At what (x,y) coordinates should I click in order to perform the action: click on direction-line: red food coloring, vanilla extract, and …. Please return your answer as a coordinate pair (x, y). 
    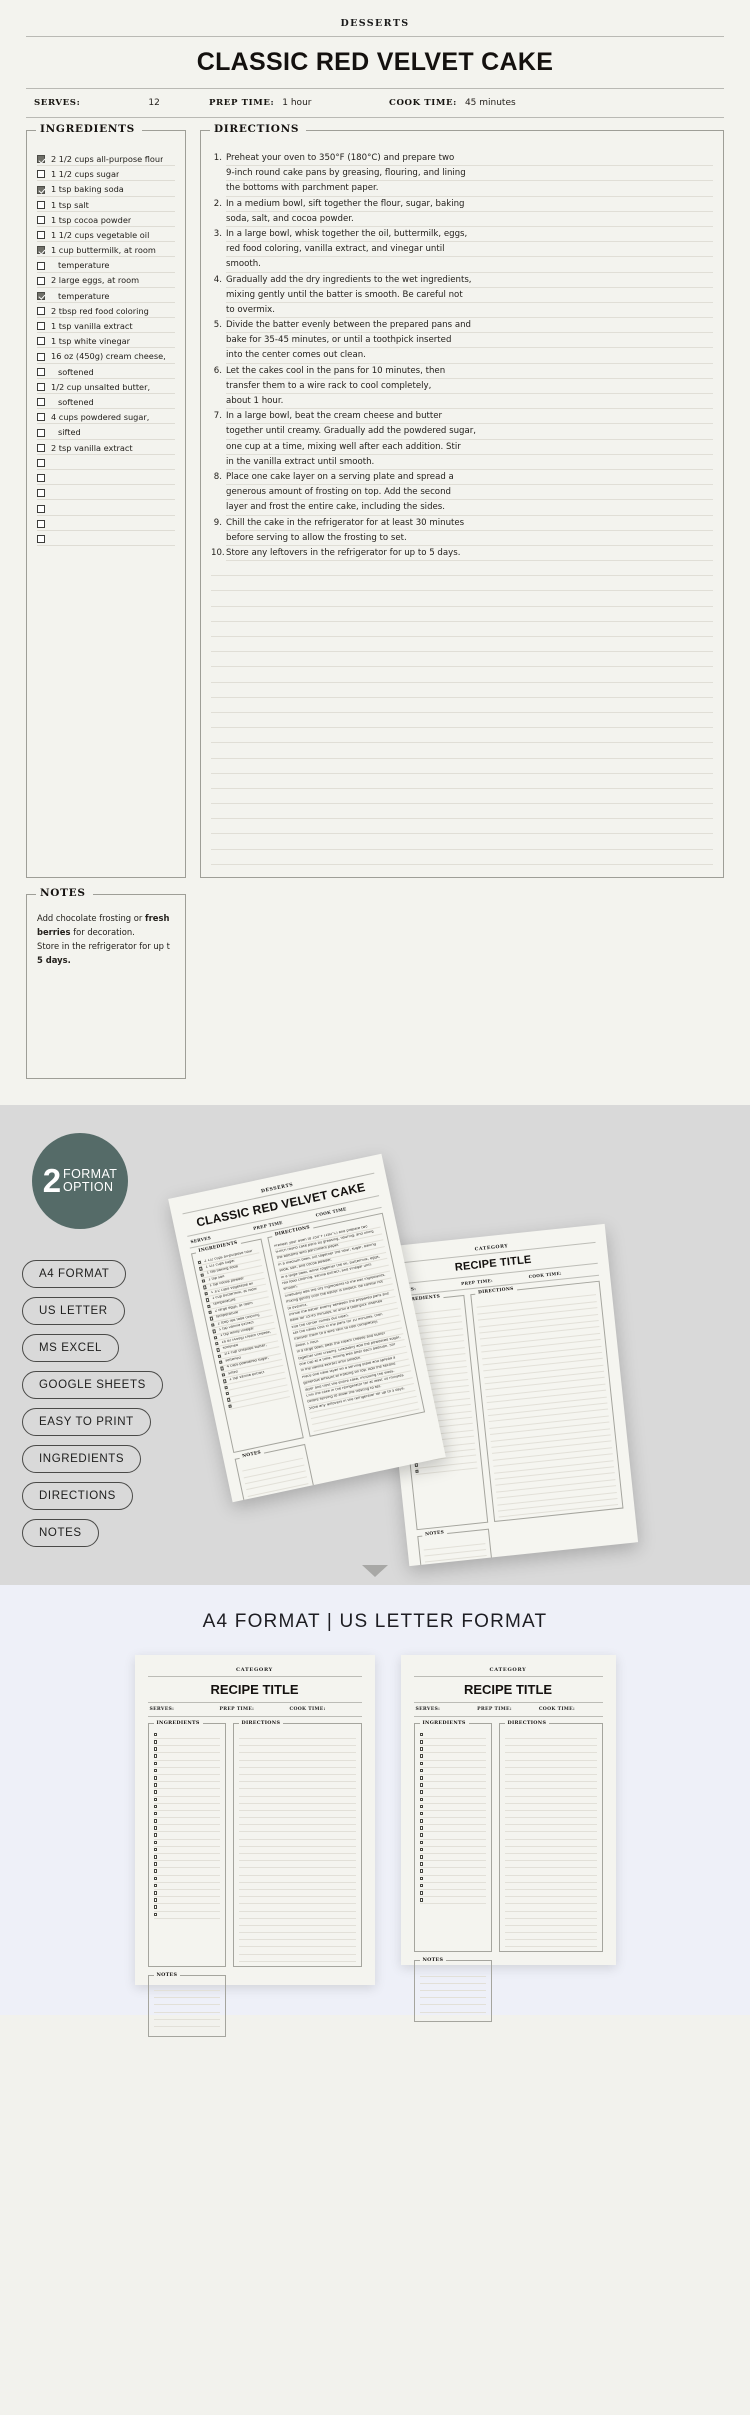
    Looking at the image, I should click on (469, 250).